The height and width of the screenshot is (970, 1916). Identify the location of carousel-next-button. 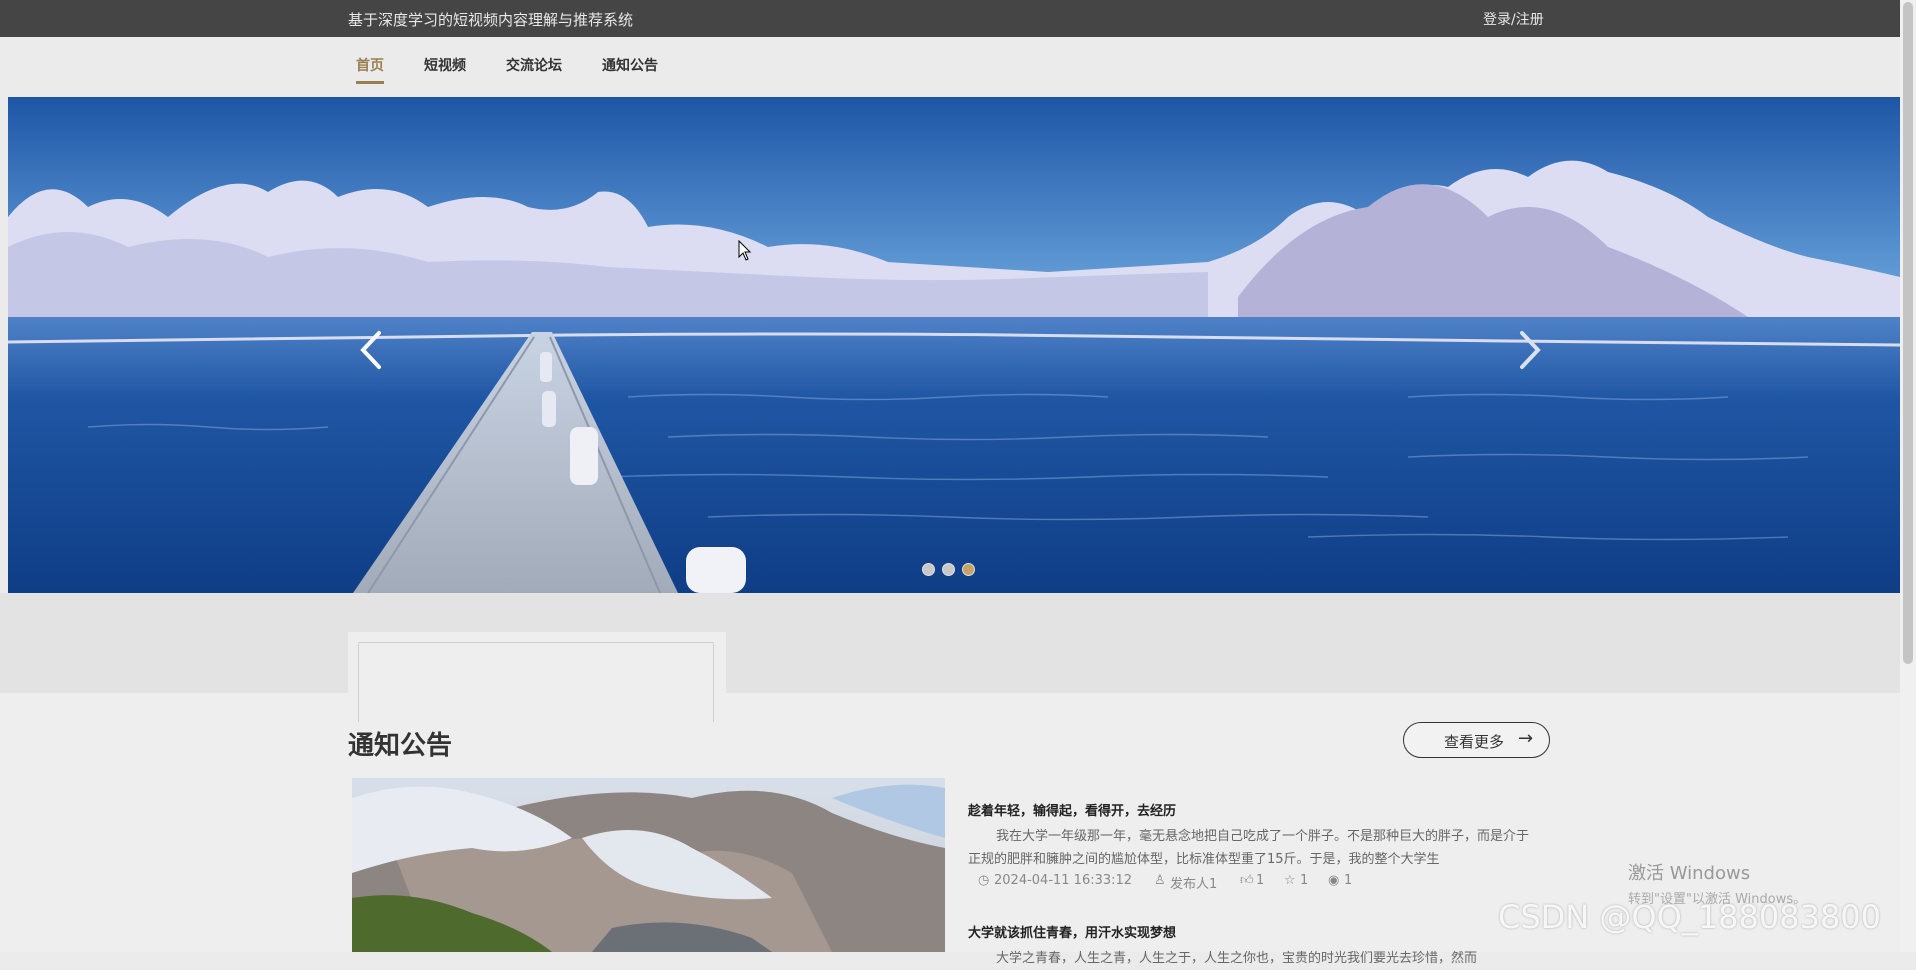
(1530, 350).